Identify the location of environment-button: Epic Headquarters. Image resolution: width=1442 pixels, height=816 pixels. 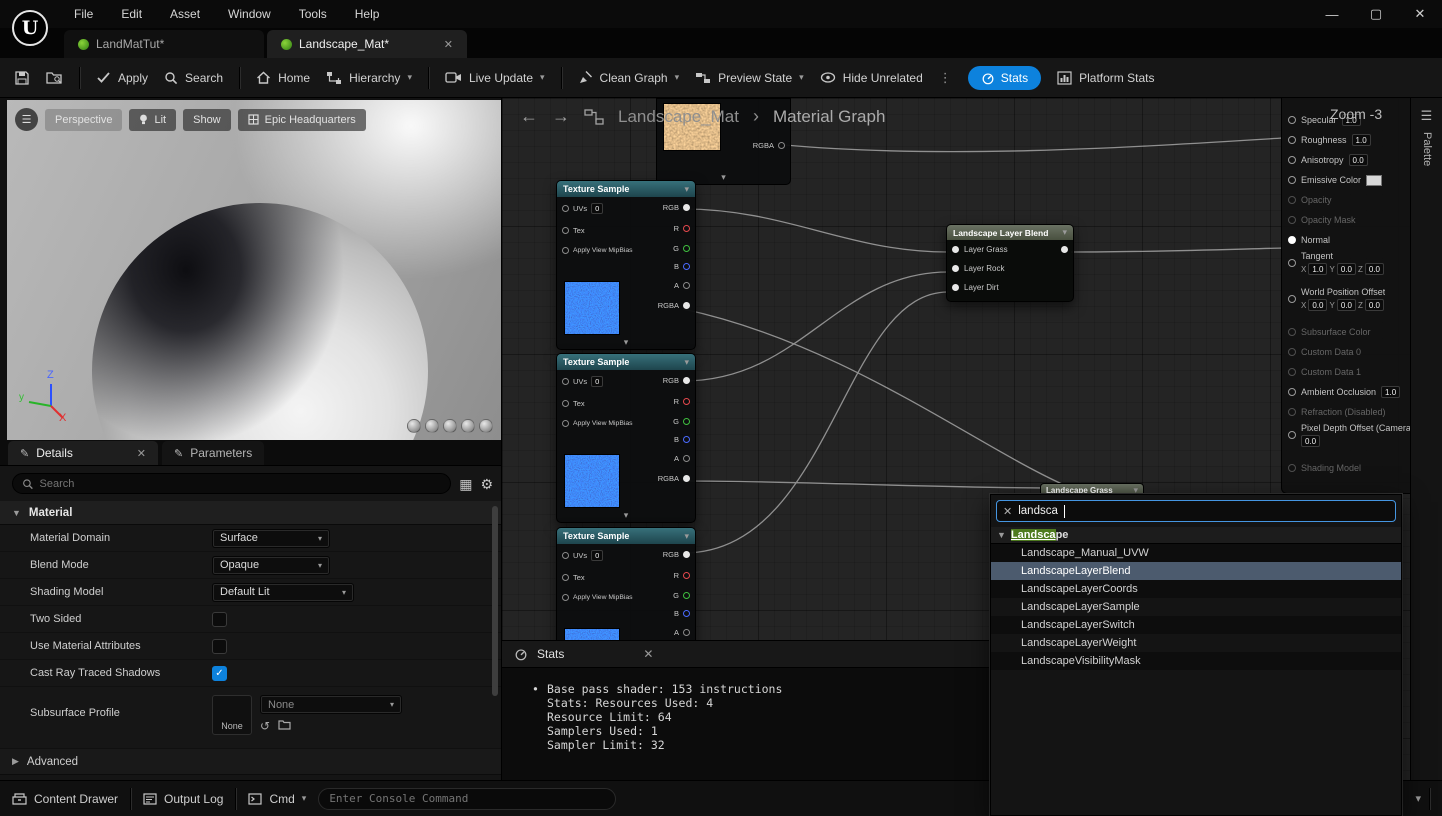
(301, 119).